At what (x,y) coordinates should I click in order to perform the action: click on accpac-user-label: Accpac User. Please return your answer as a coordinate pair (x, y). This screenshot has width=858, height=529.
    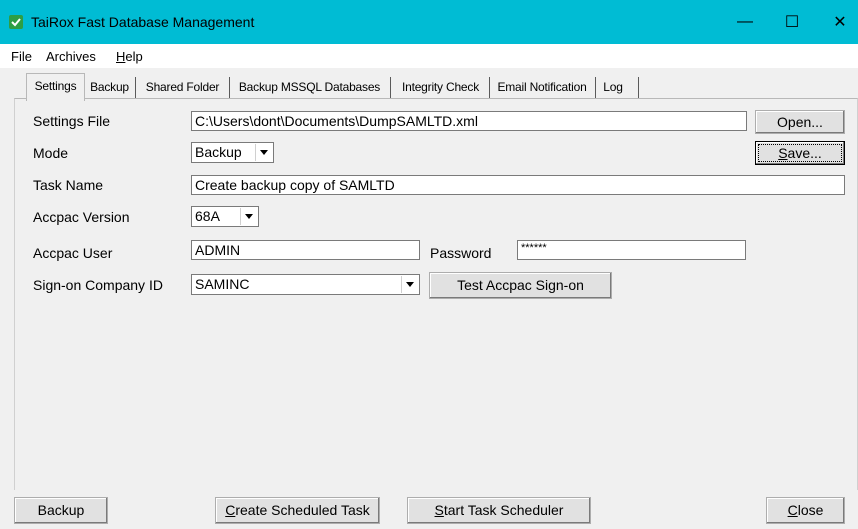
    Looking at the image, I should click on (73, 253).